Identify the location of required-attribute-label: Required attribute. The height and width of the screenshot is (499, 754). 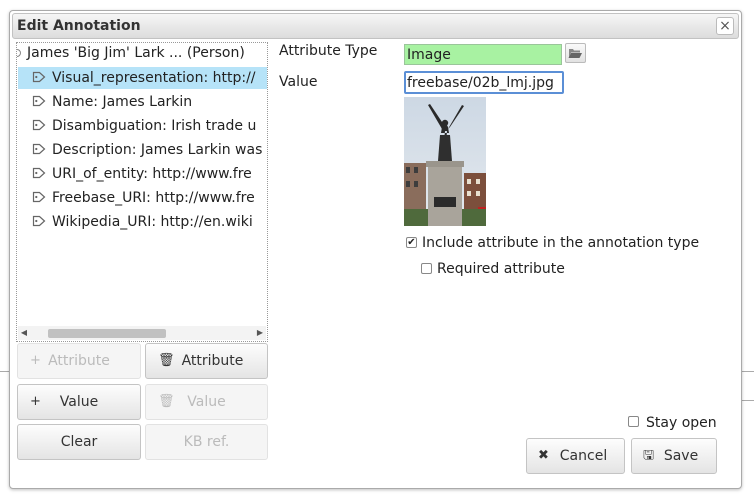
(501, 269).